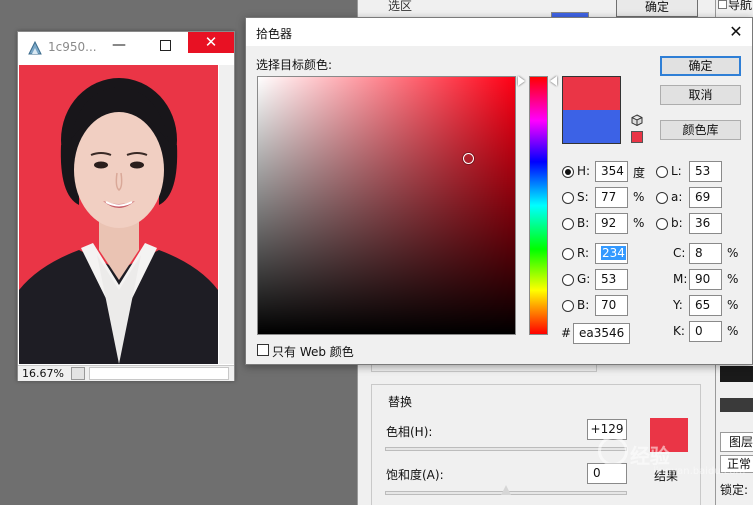 Image resolution: width=753 pixels, height=505 pixels. Describe the element at coordinates (740, 6) in the screenshot. I see `dock-label: 导航` at that location.